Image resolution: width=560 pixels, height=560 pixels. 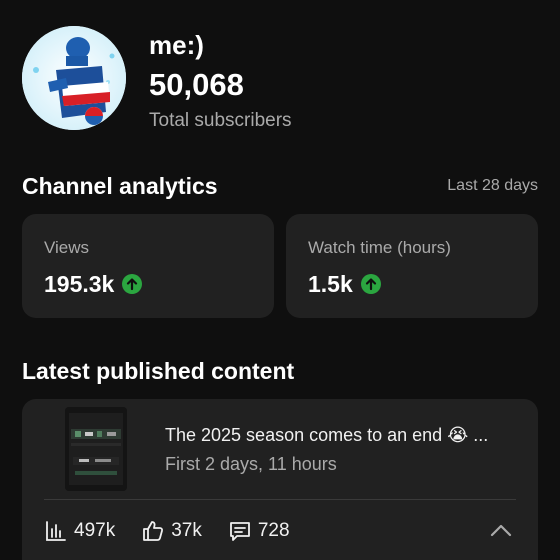 What do you see at coordinates (251, 464) in the screenshot?
I see `video-period: First 2 days, 11 hours` at bounding box center [251, 464].